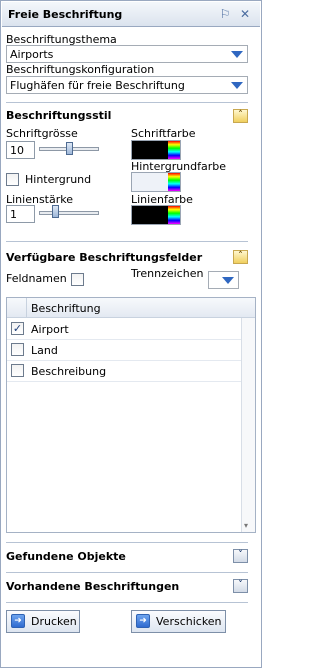  Describe the element at coordinates (150, 150) in the screenshot. I see `font-color-swatch` at that location.